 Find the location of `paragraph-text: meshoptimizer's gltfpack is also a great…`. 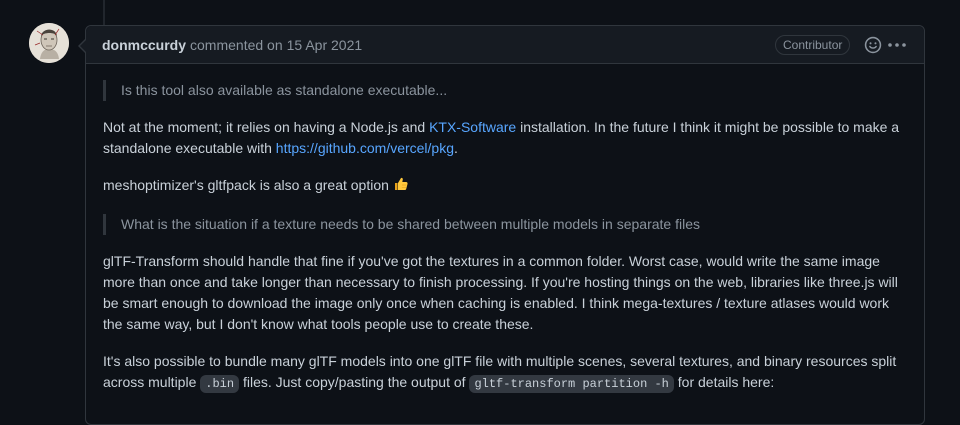

paragraph-text: meshoptimizer's gltfpack is also a great… is located at coordinates (248, 185).